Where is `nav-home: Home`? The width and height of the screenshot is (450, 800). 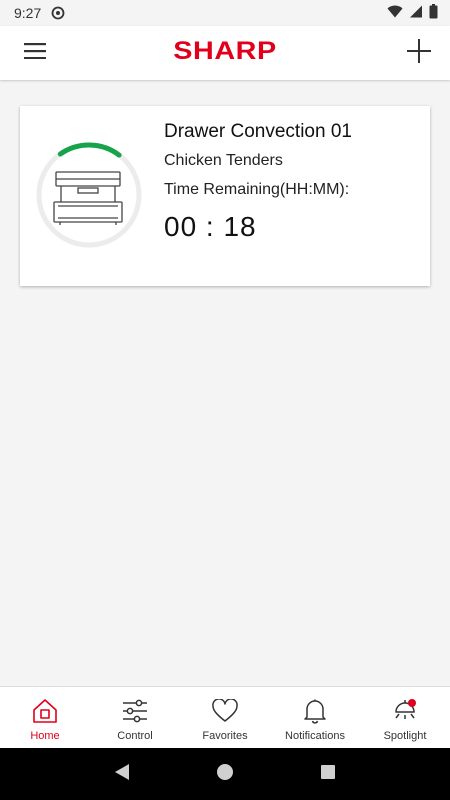 nav-home: Home is located at coordinates (45, 718).